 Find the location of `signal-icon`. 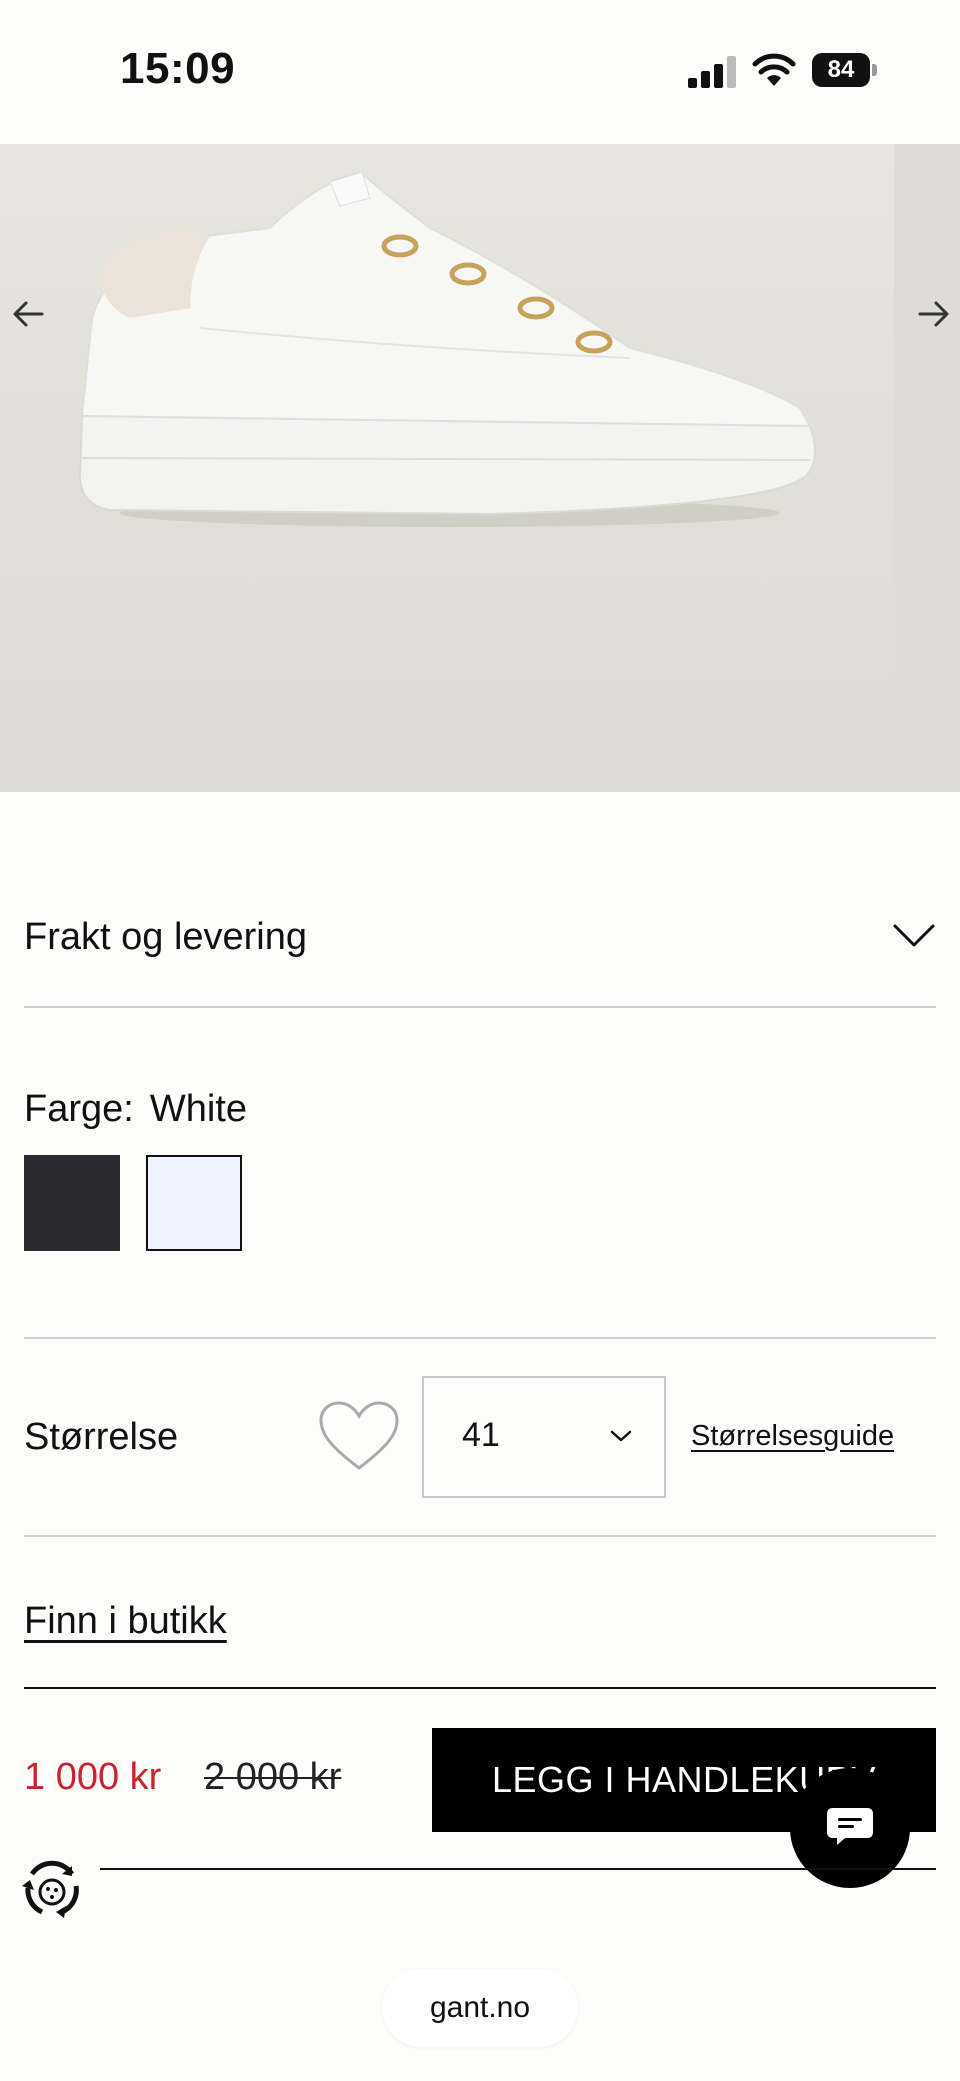

signal-icon is located at coordinates (712, 72).